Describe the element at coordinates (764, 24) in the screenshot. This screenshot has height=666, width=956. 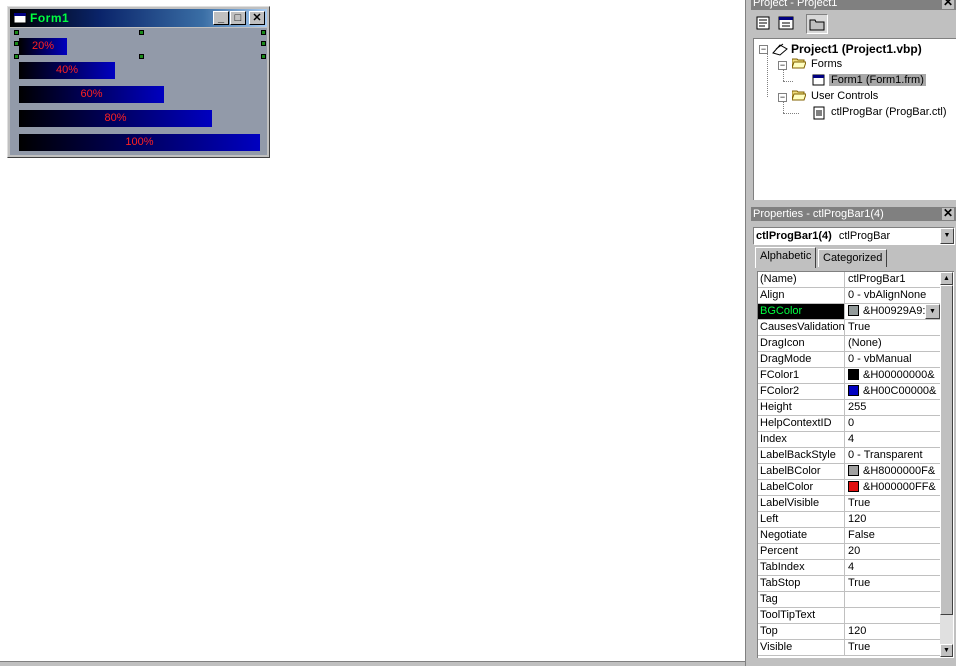
I see `view-code-button` at that location.